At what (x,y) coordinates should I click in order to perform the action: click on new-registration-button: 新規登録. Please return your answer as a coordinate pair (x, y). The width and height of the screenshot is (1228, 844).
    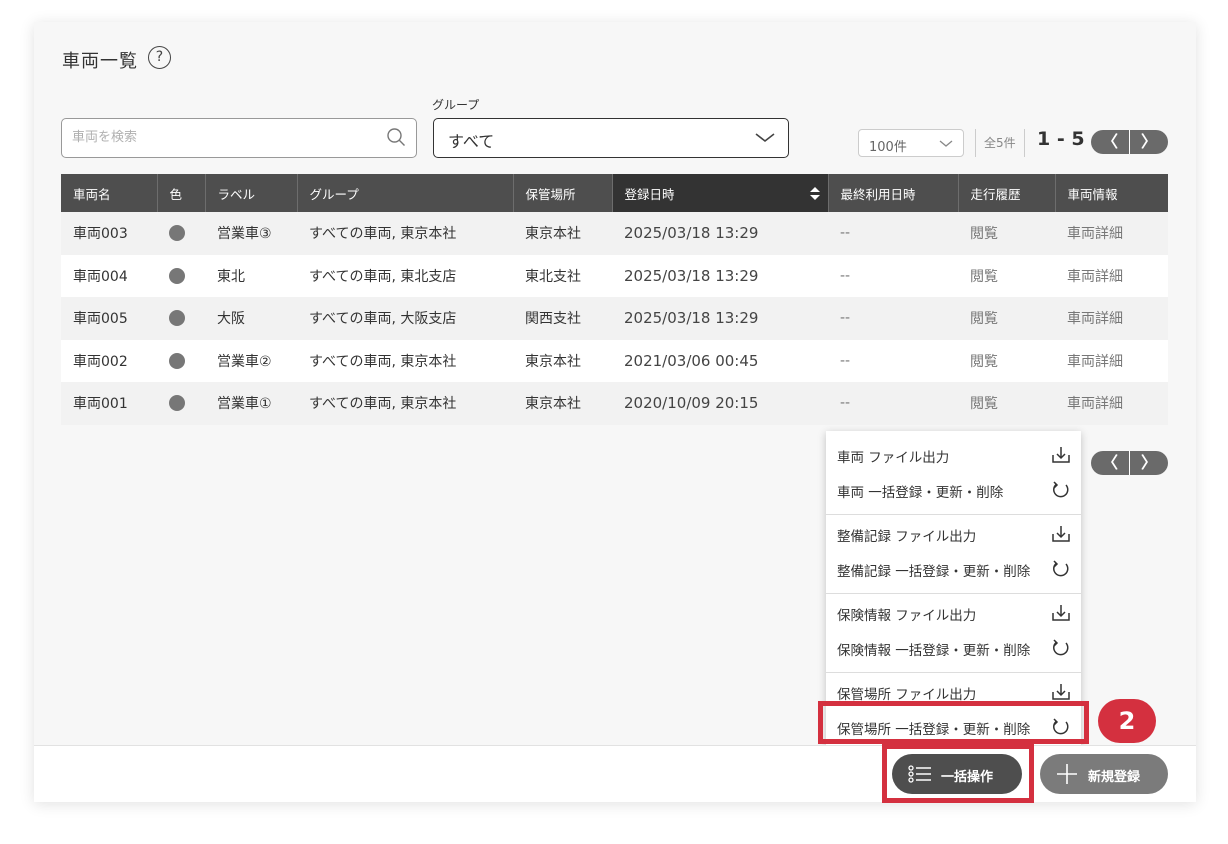
    Looking at the image, I should click on (1104, 774).